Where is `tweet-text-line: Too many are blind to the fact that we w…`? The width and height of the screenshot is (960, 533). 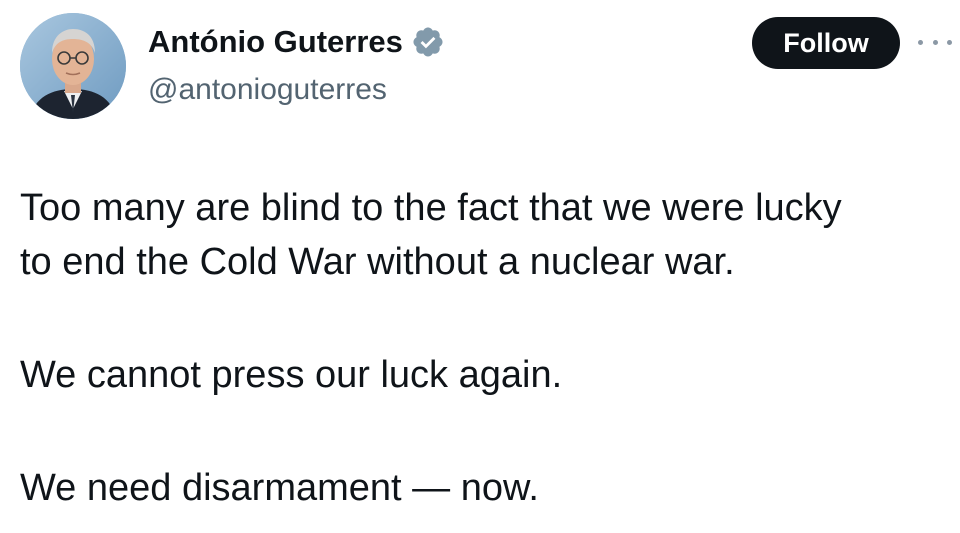 tweet-text-line: Too many are blind to the fact that we w… is located at coordinates (431, 208).